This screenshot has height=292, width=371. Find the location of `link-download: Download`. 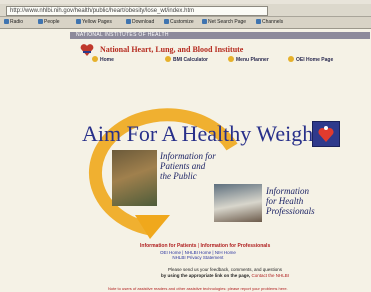

link-download: Download is located at coordinates (140, 22).